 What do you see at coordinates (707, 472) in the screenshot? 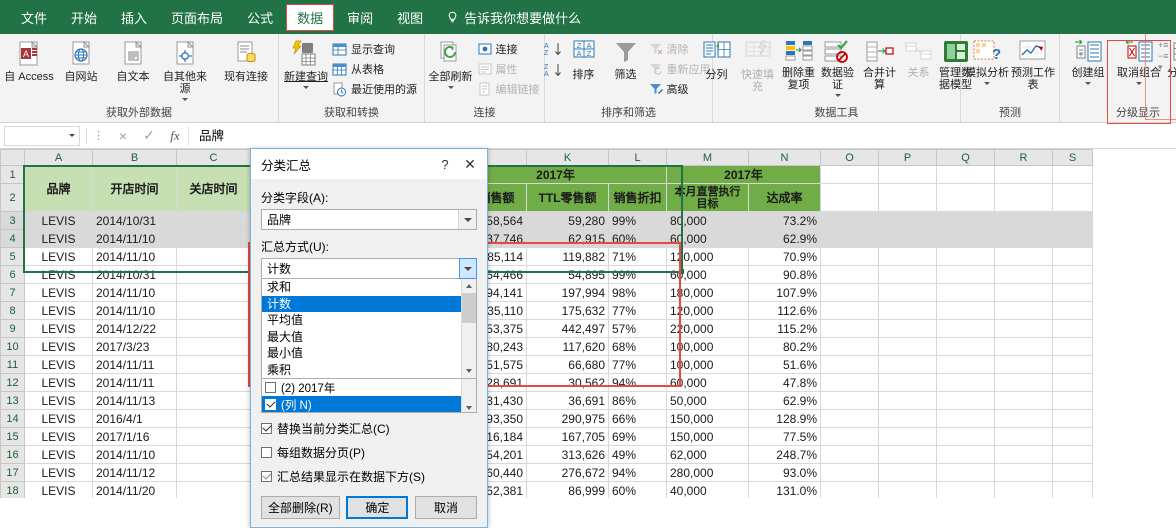
I see `cell-target: 280,000` at bounding box center [707, 472].